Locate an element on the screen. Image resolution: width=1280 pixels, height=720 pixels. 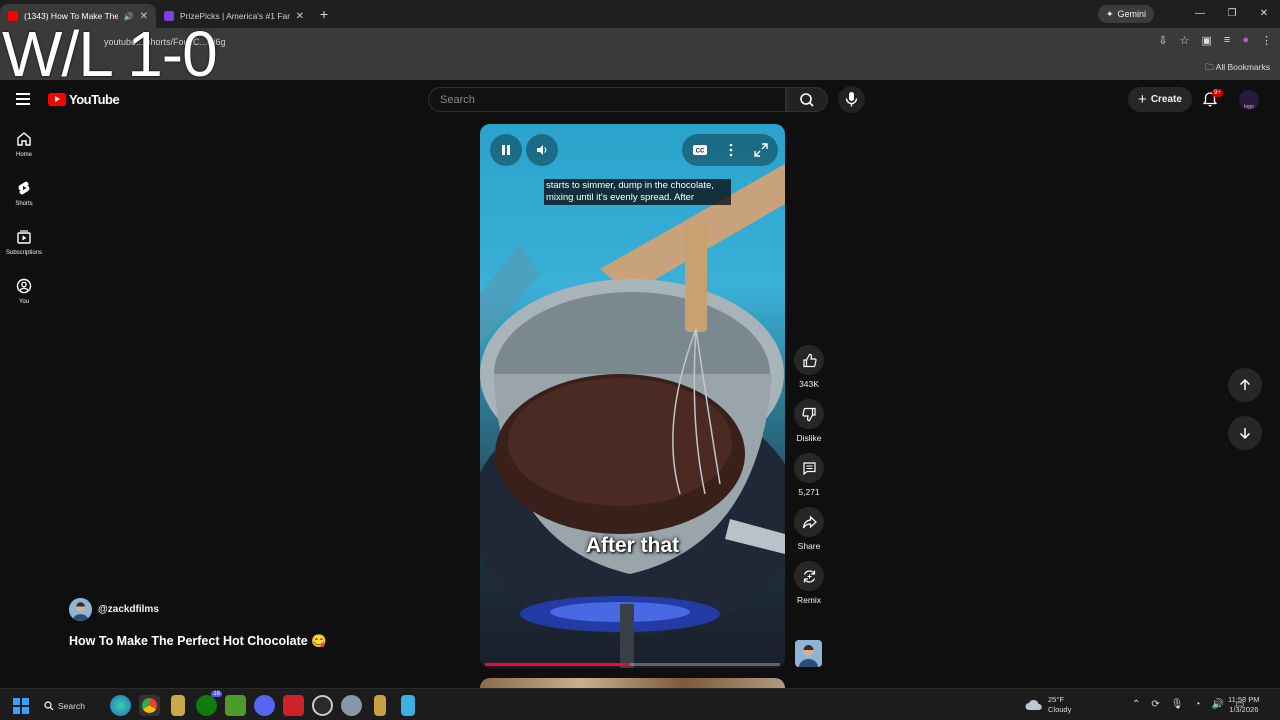
gemini-button: ✦ Gemini is located at coordinates (1125, 14).